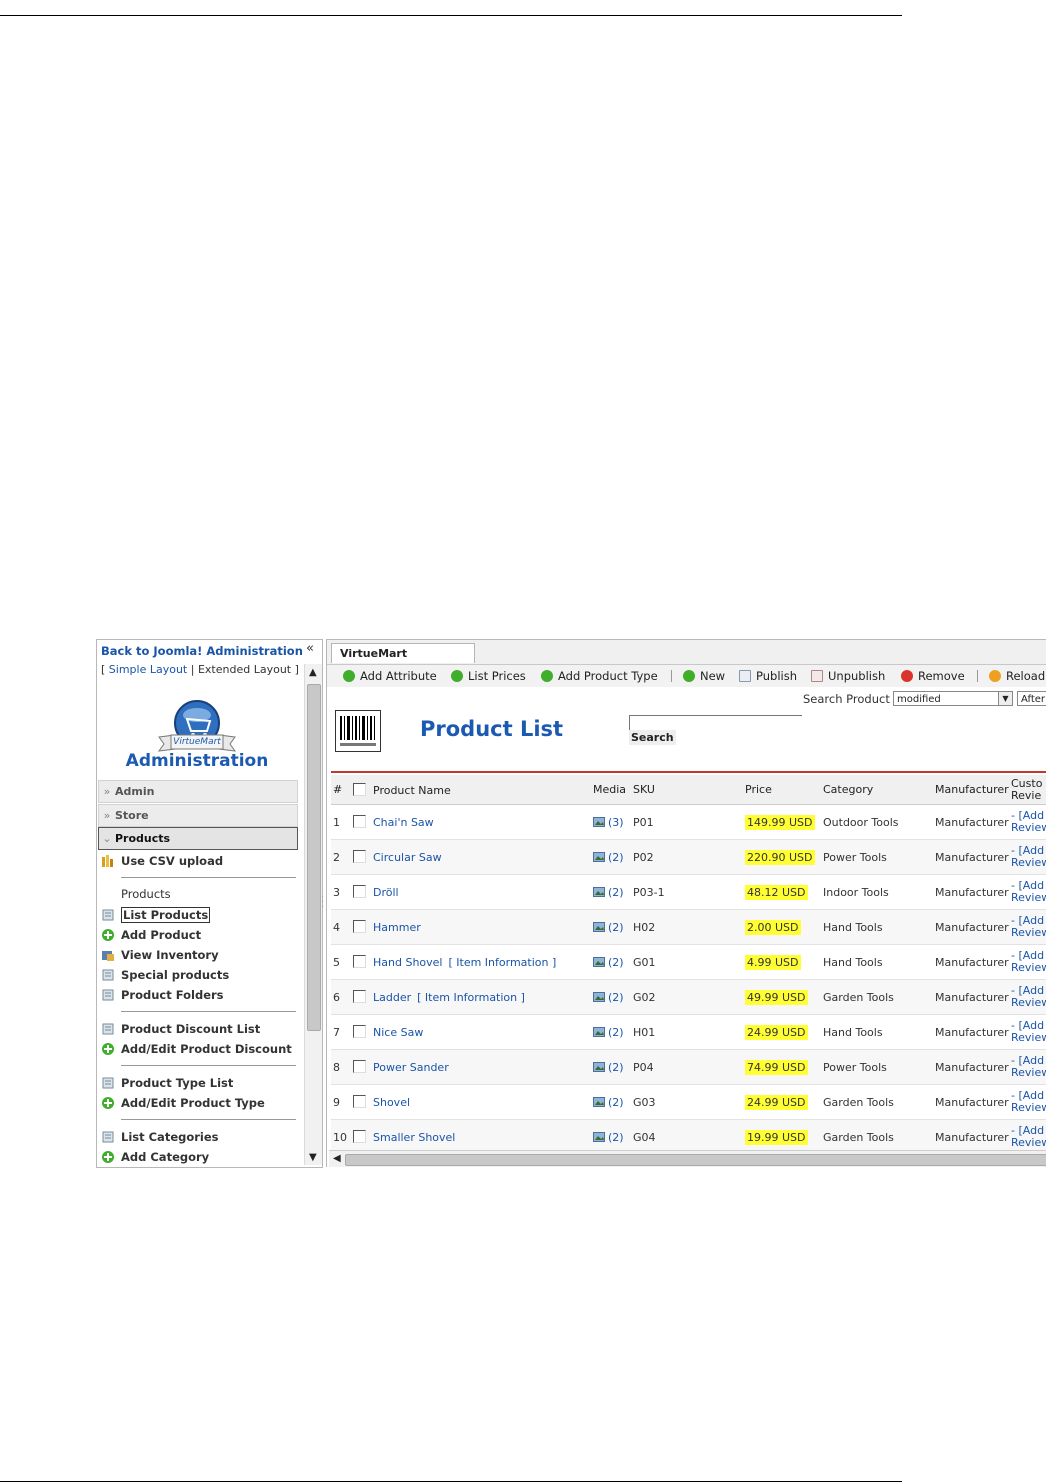 This screenshot has width=1046, height=1484. What do you see at coordinates (386, 892) in the screenshot?
I see `product-name-link: Dröll` at bounding box center [386, 892].